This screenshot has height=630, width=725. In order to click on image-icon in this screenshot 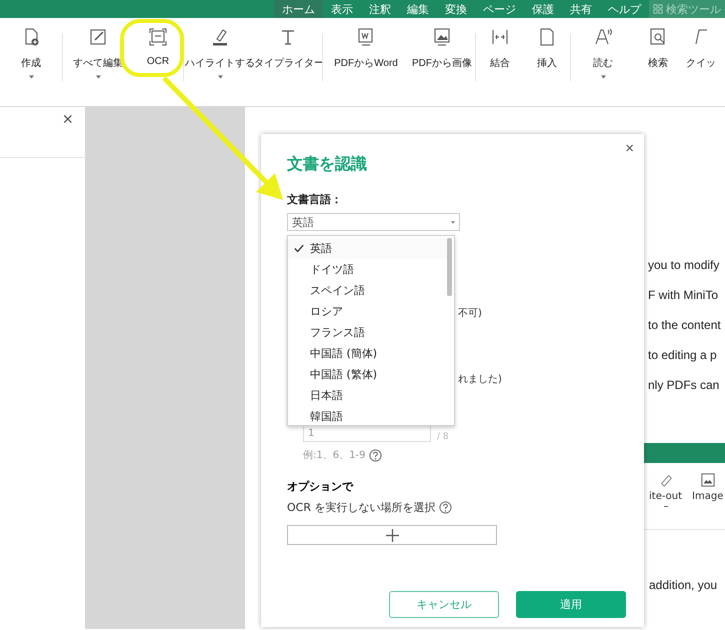, I will do `click(707, 480)`.